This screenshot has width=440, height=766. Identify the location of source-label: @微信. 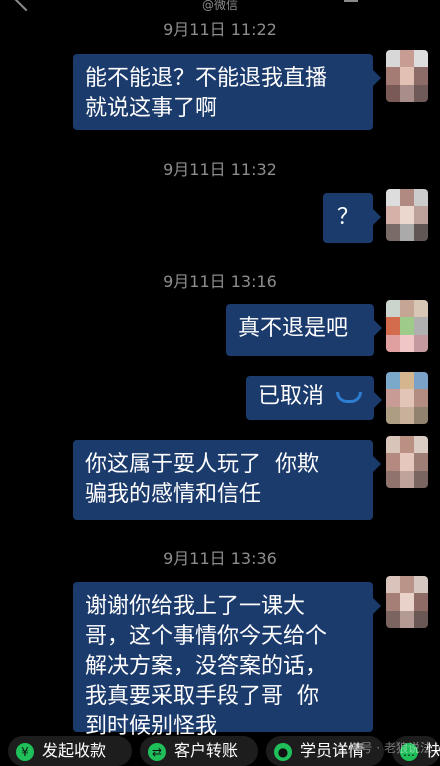
(219, 6).